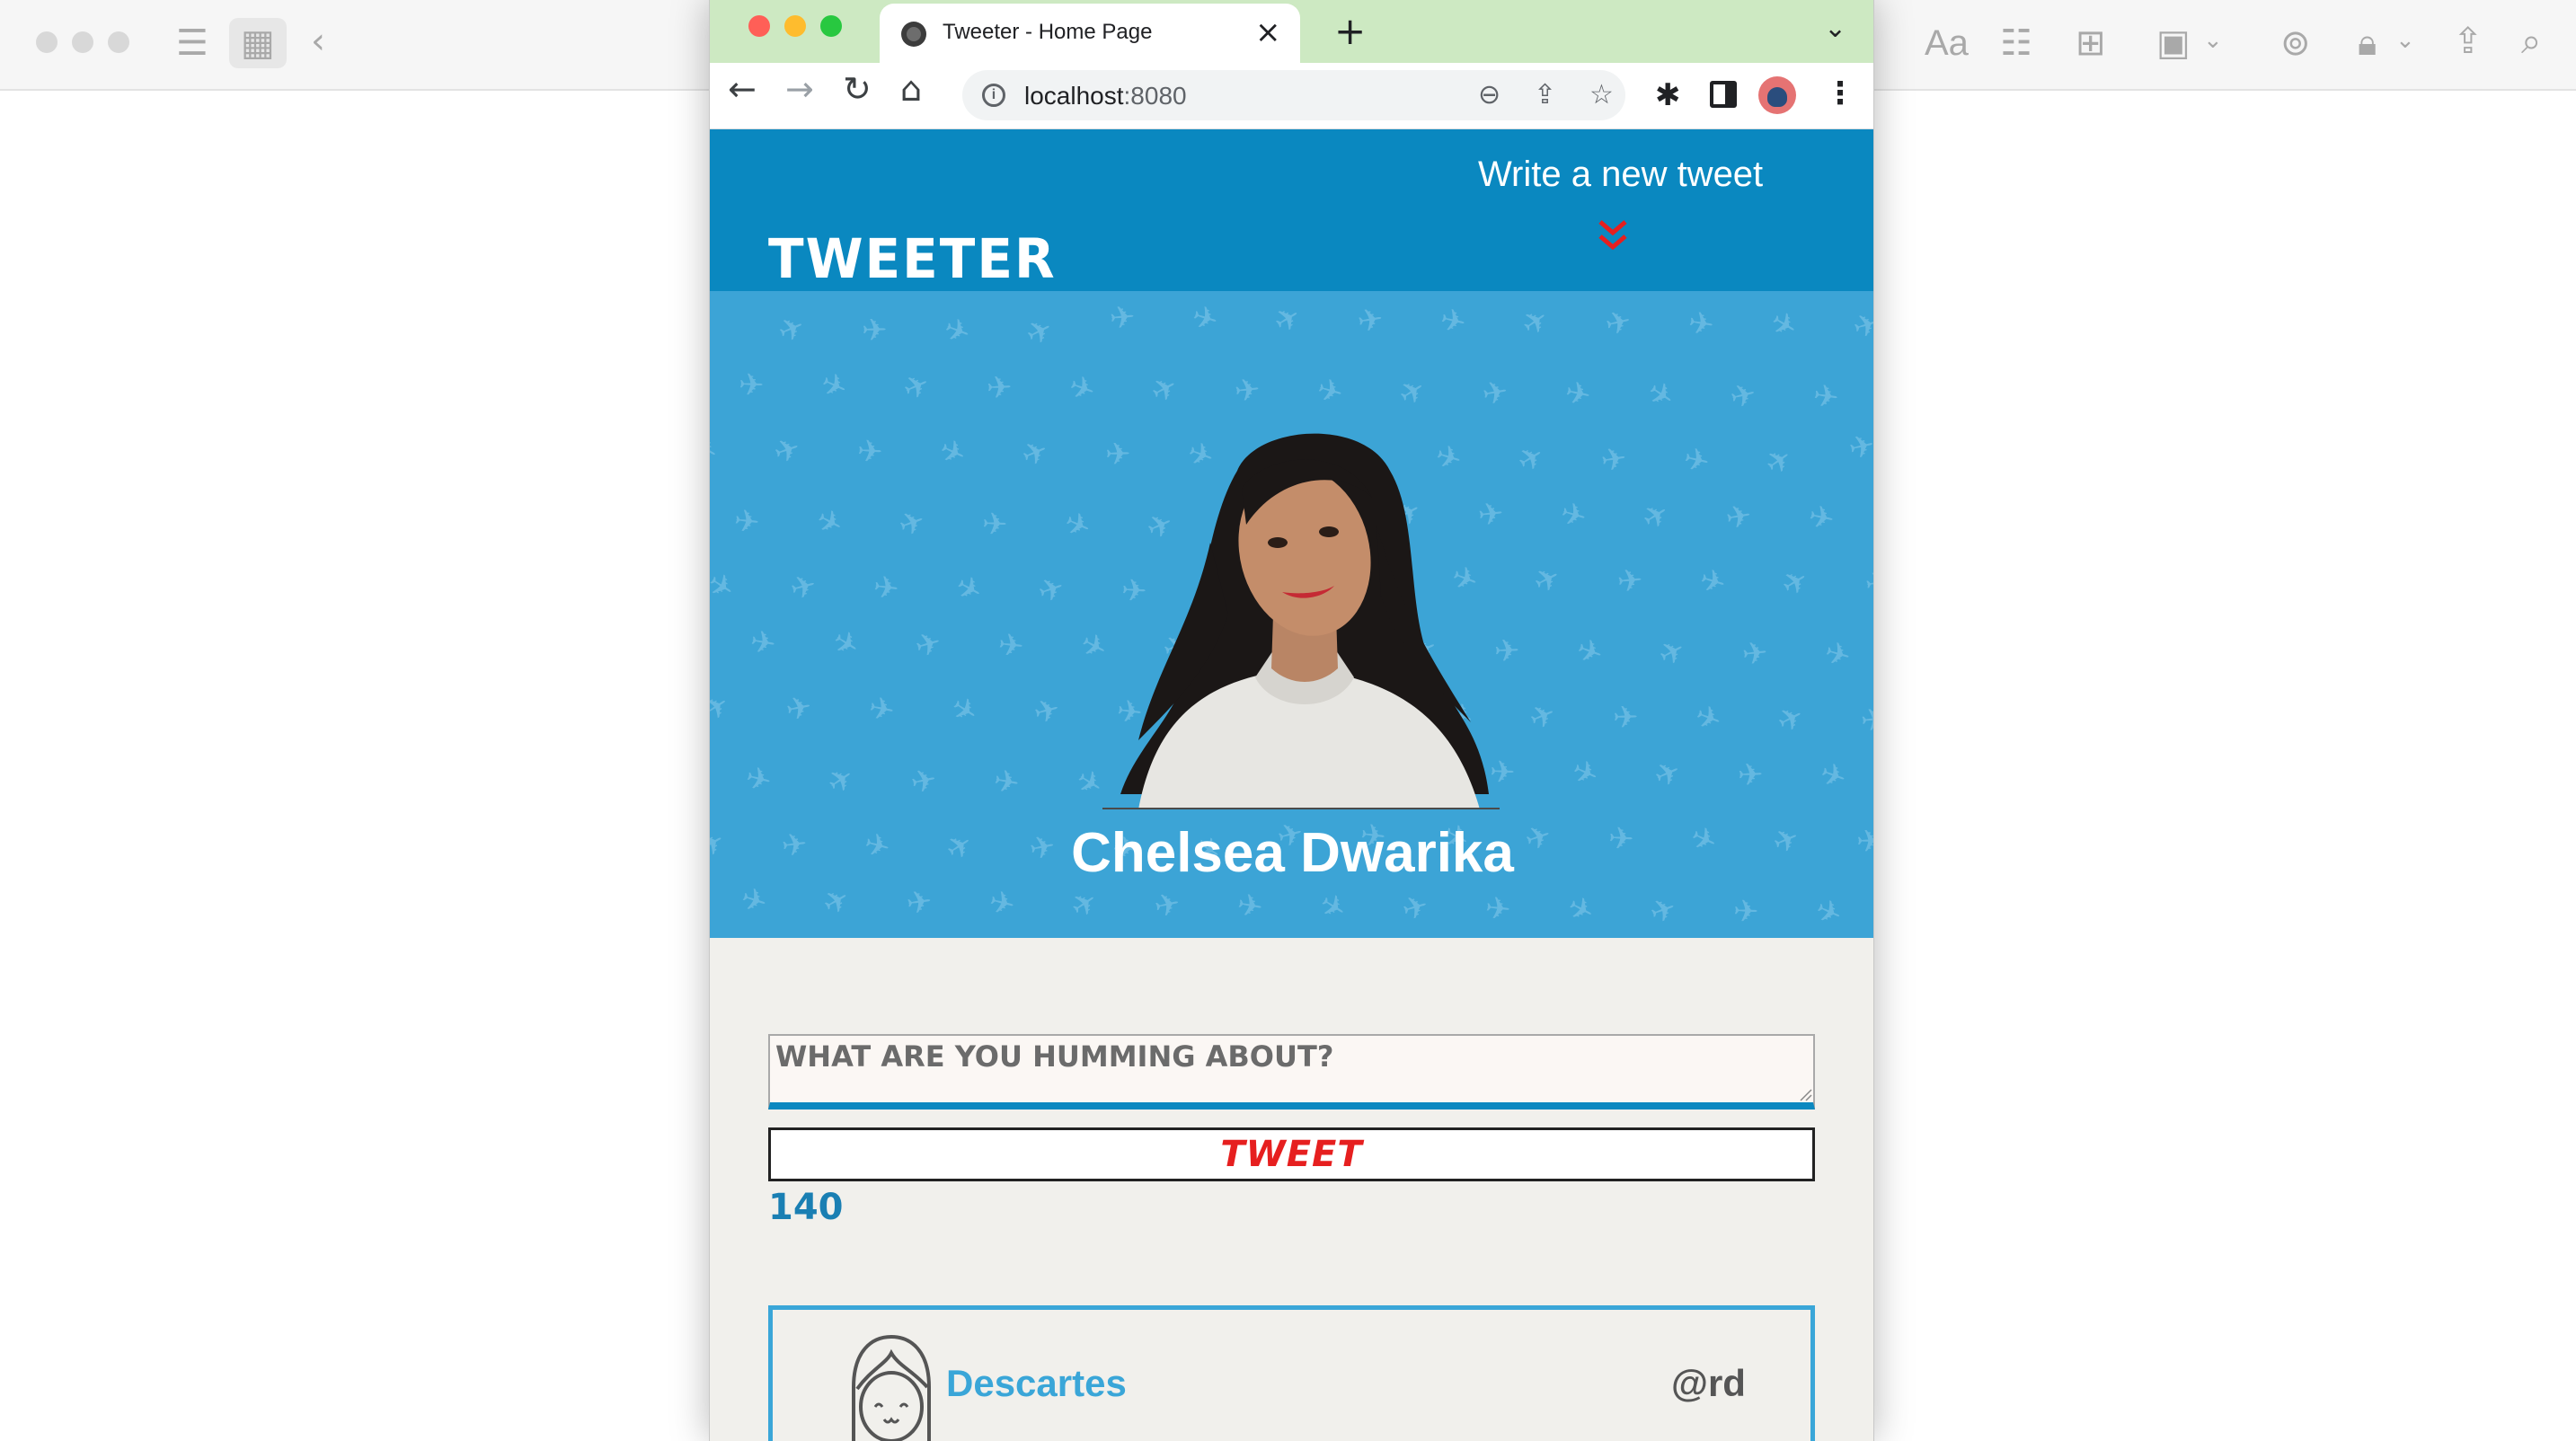 The width and height of the screenshot is (2576, 1441). I want to click on checklist-icon: ☷, so click(2016, 43).